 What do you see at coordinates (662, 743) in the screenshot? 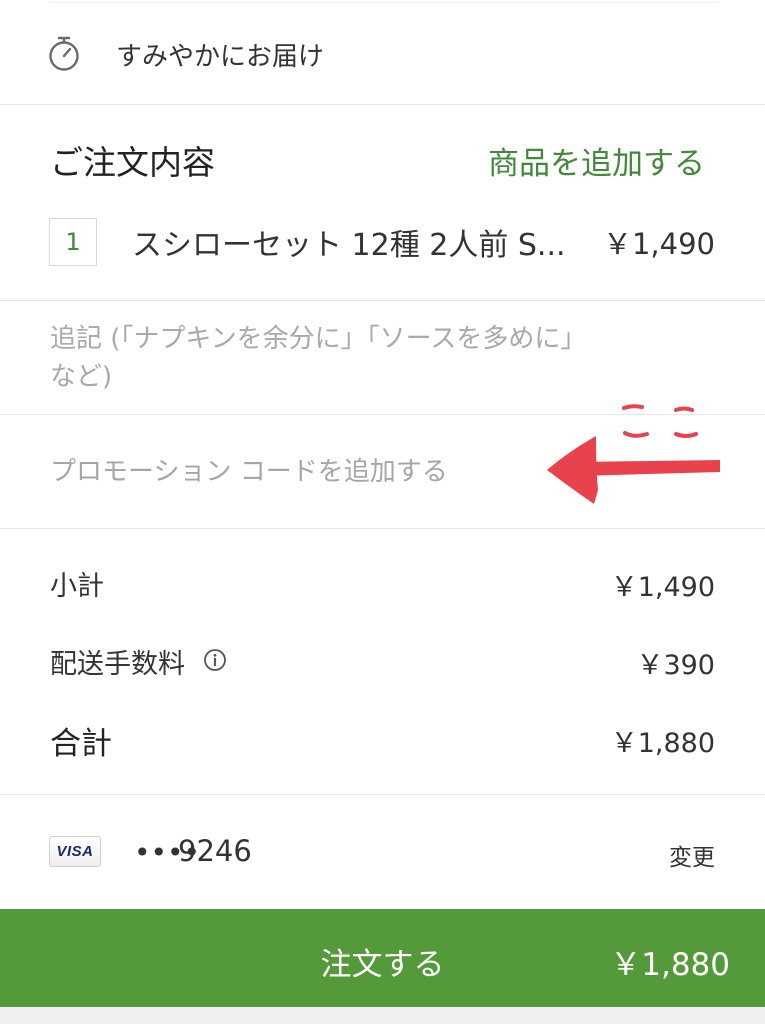
I see `total-value: ￥1,880` at bounding box center [662, 743].